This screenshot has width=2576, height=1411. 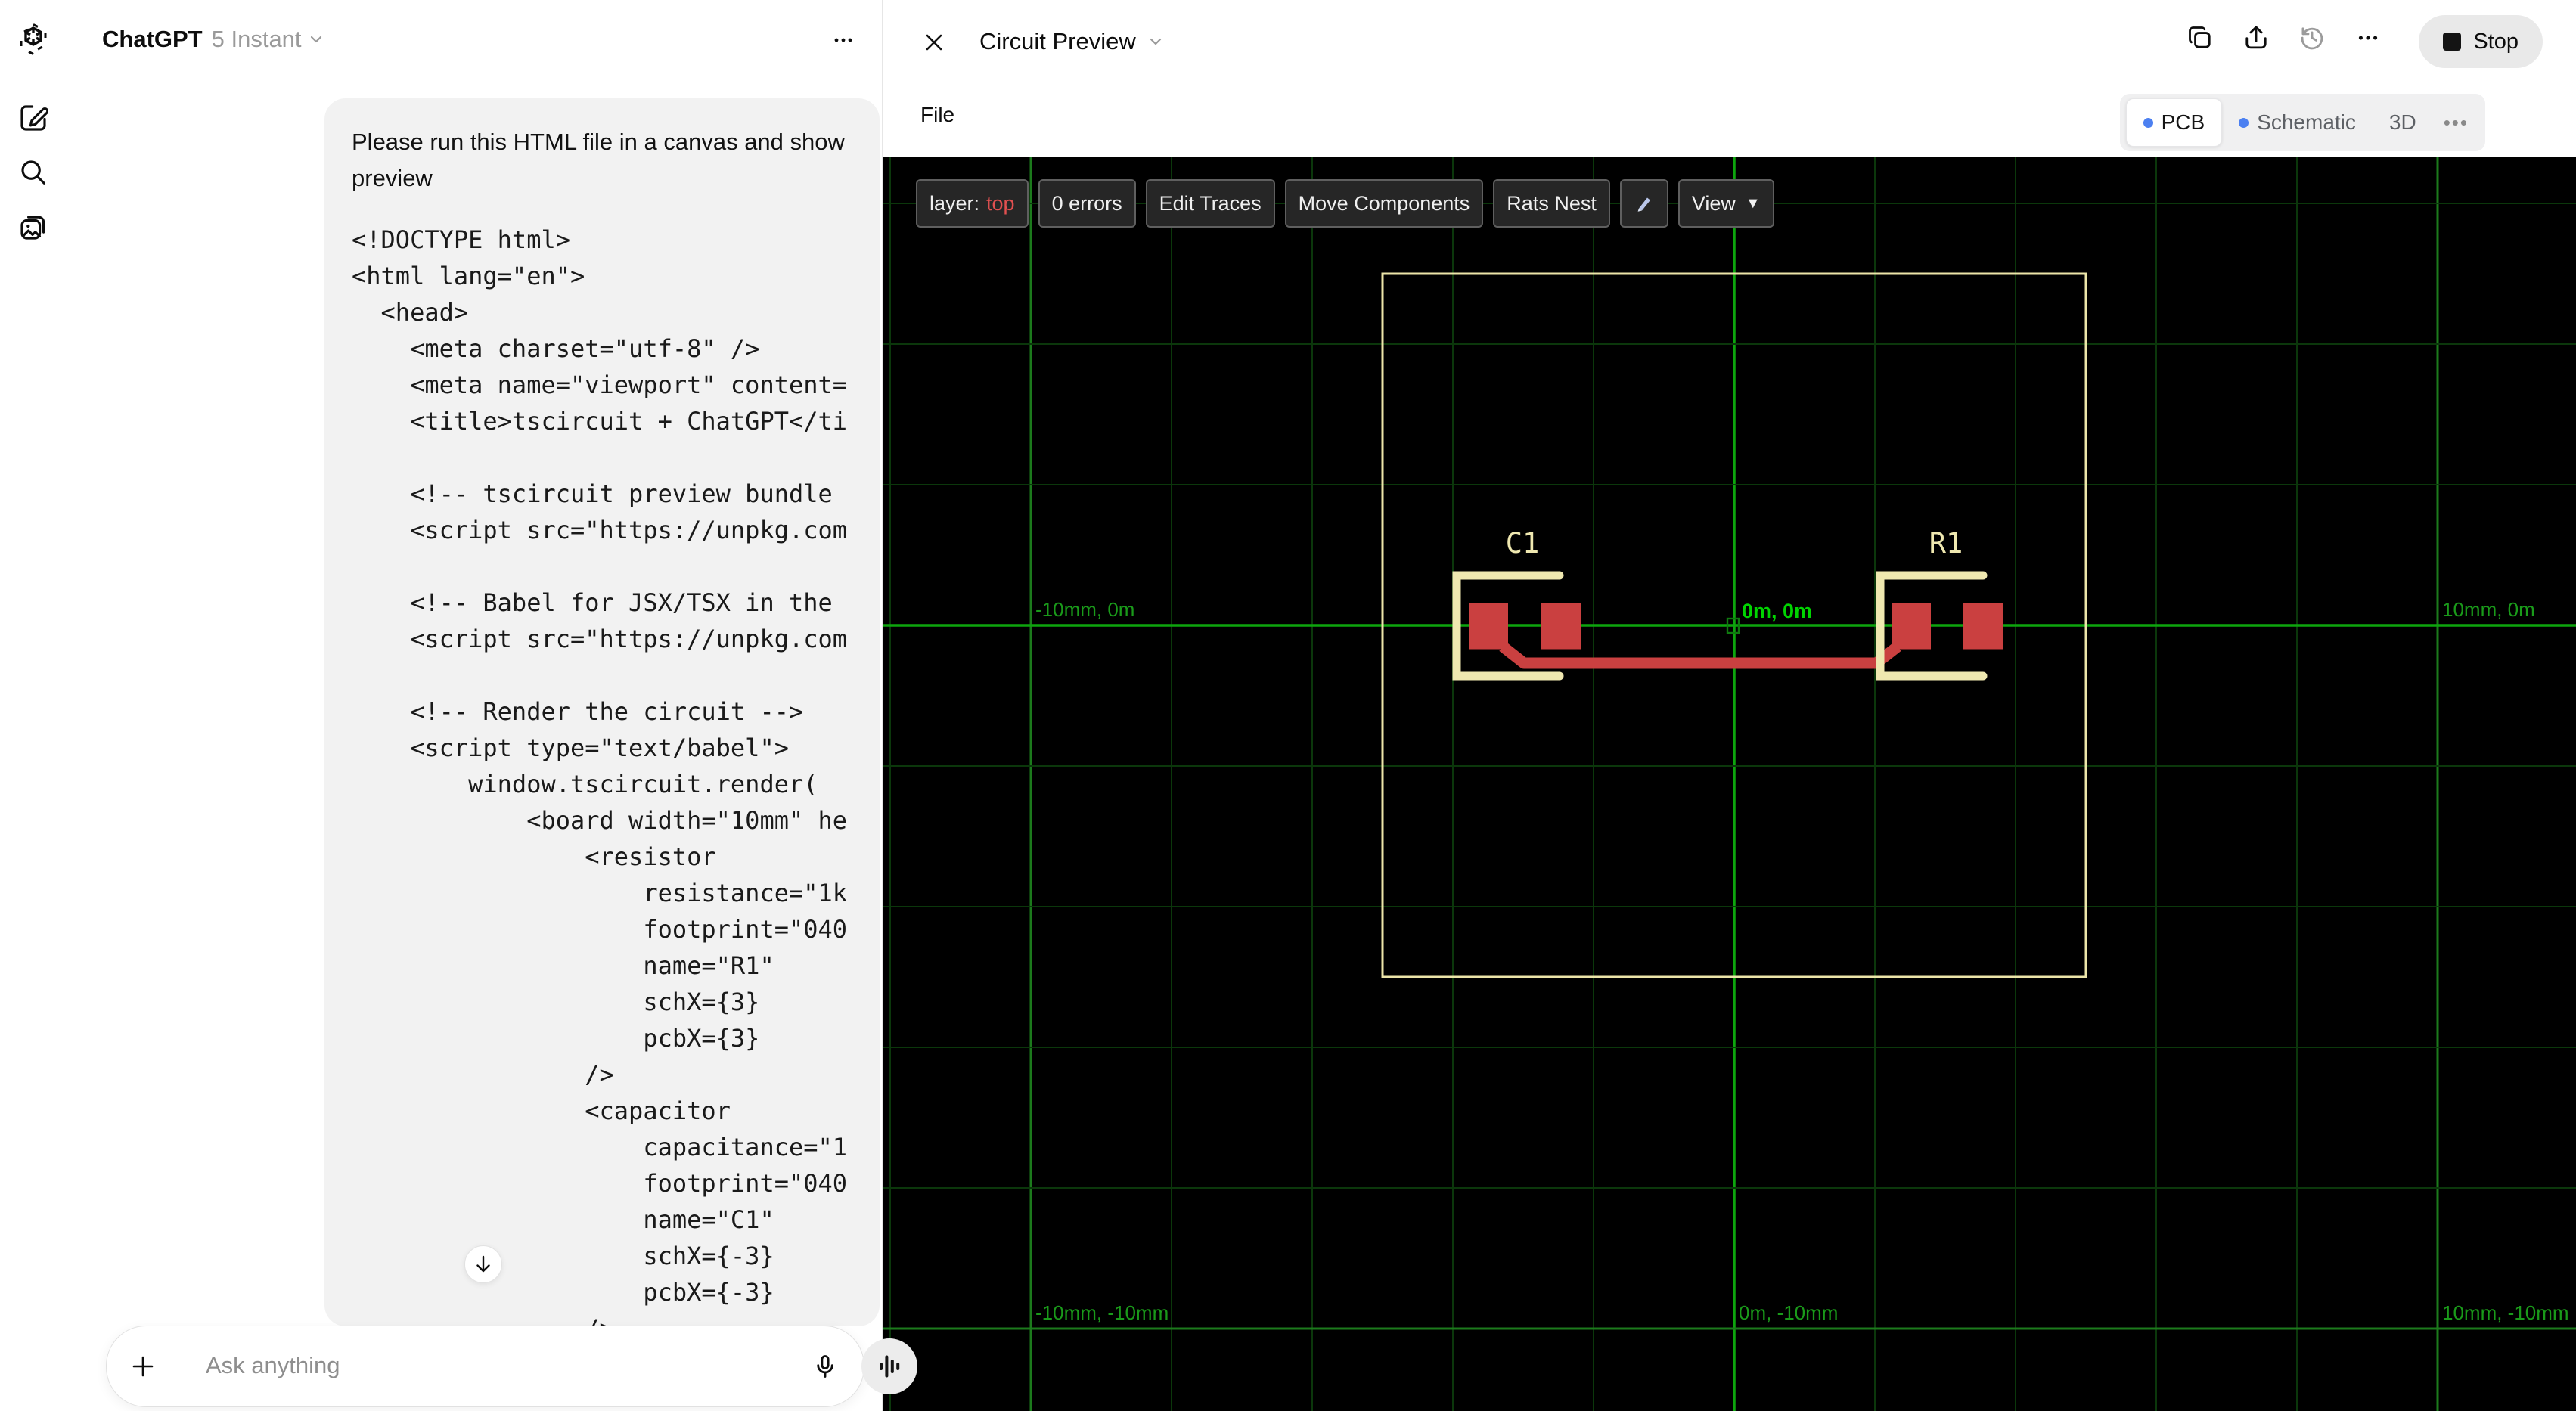 I want to click on code-line: resistance="1k, so click(x=600, y=893).